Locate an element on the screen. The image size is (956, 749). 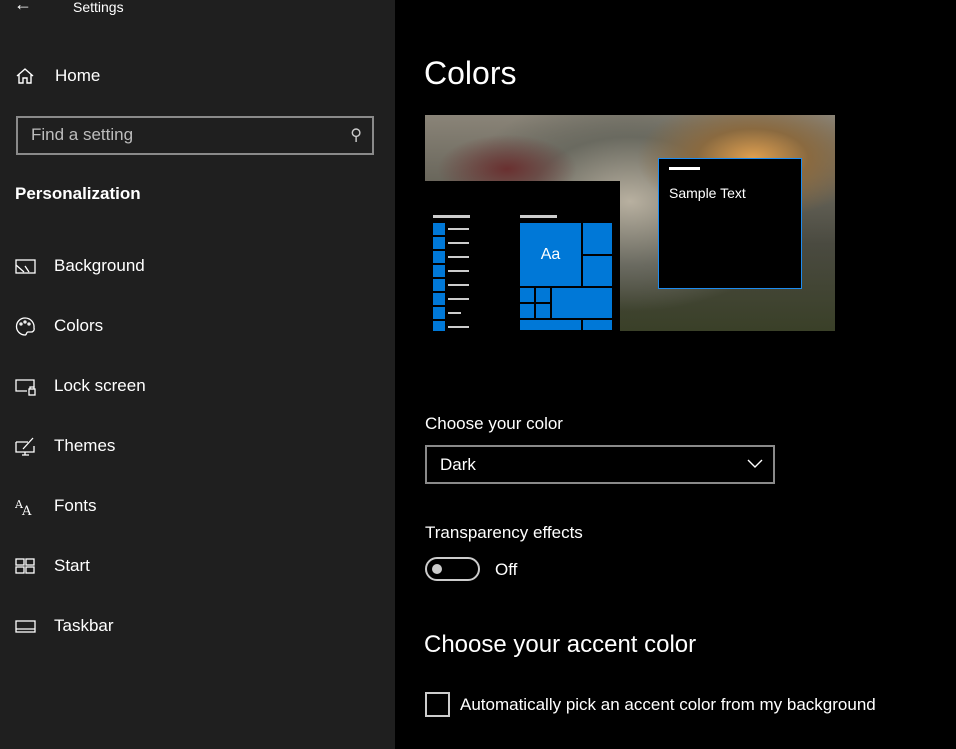
nav-label: Themes is located at coordinates (85, 445).